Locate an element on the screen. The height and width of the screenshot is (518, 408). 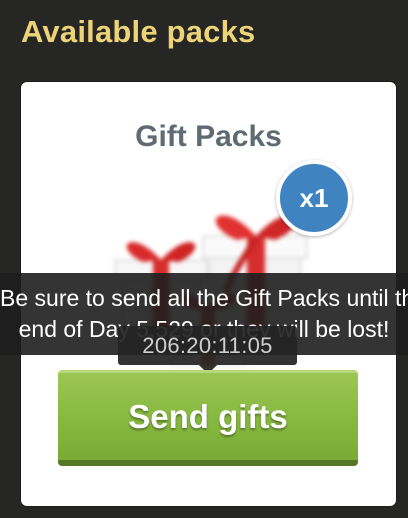
pack-count-badge: x1 is located at coordinates (314, 198).